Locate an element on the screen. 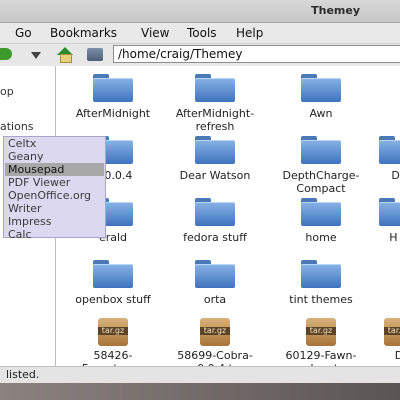 This screenshot has height=400, width=400. menu-help: Help is located at coordinates (249, 33).